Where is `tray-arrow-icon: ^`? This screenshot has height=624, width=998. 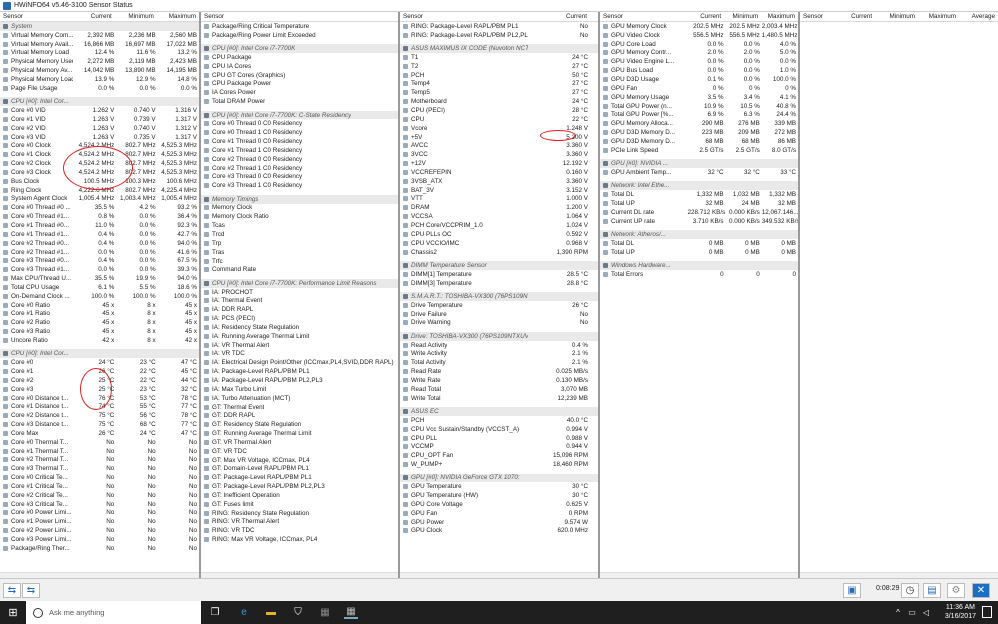 tray-arrow-icon: ^ is located at coordinates (898, 612).